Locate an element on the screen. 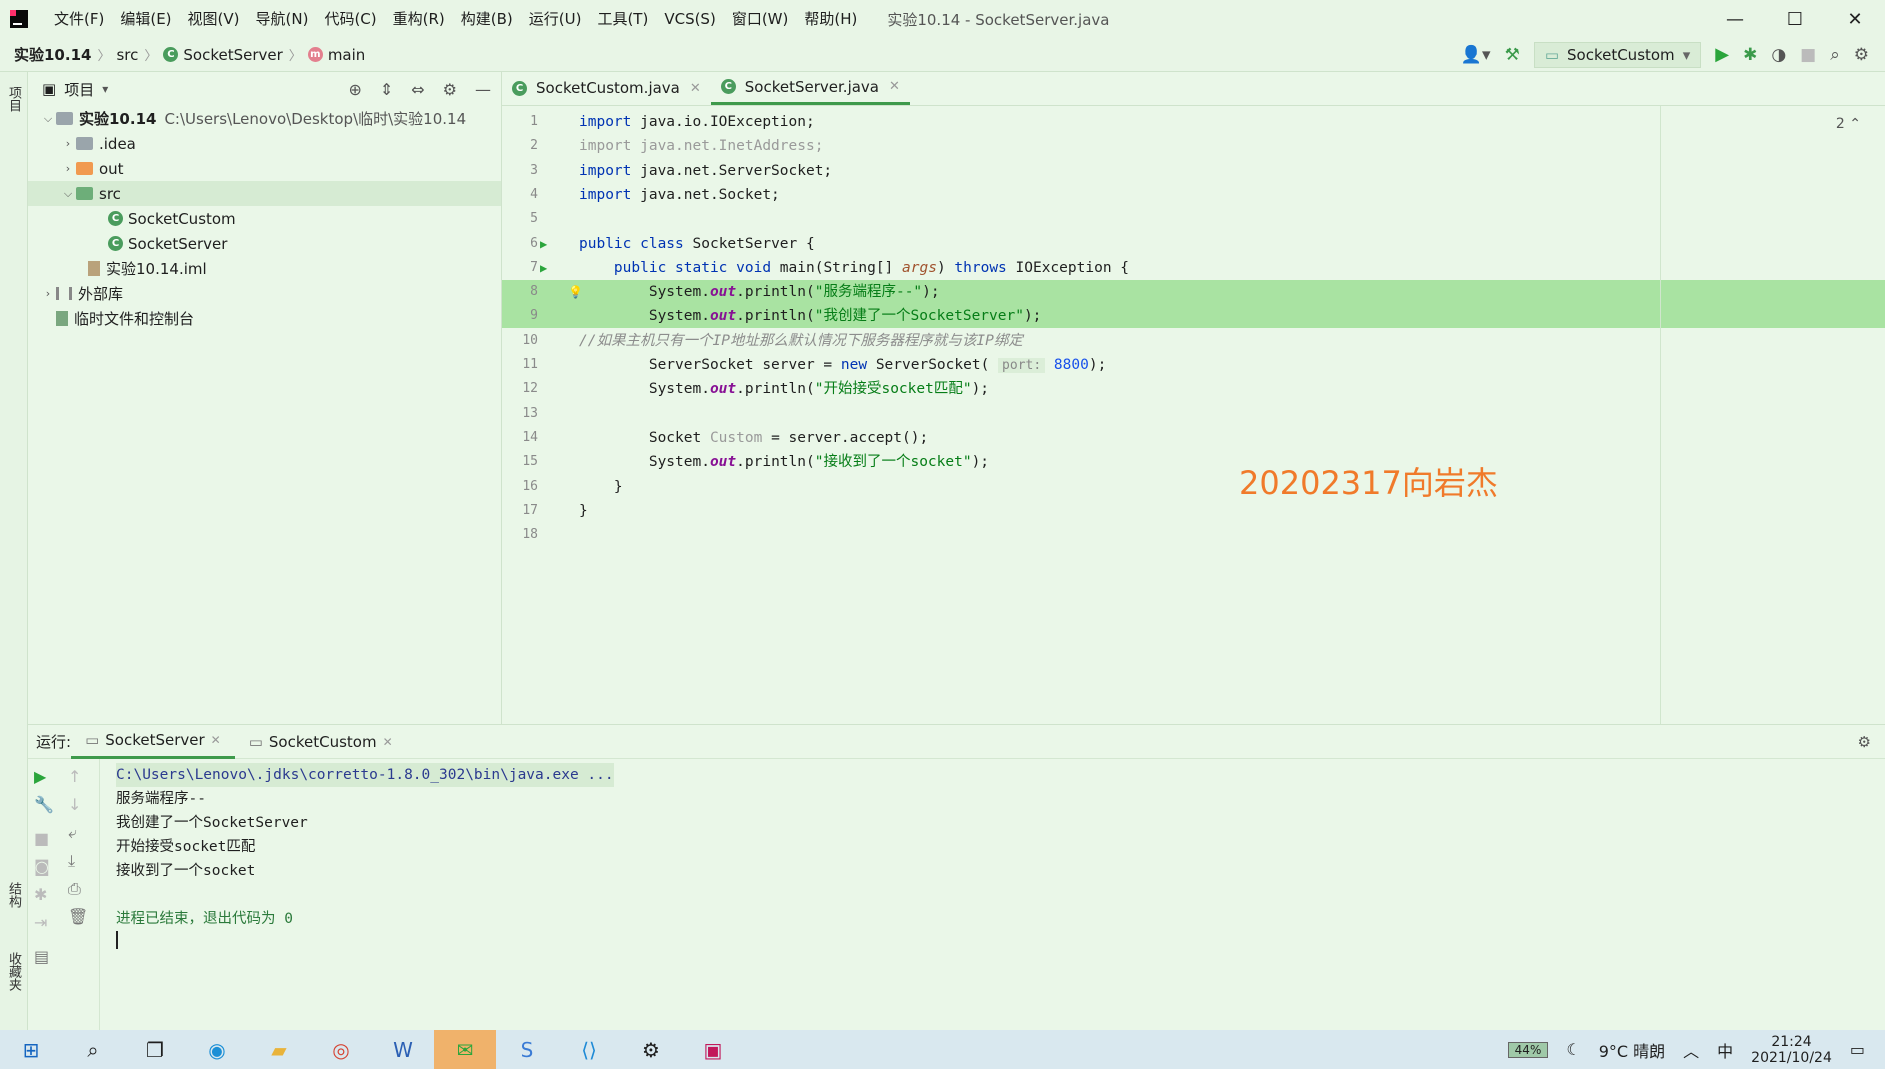 Image resolution: width=1885 pixels, height=1069 pixels. code-line: 2 import java.net.InetAddress; is located at coordinates (1193, 146).